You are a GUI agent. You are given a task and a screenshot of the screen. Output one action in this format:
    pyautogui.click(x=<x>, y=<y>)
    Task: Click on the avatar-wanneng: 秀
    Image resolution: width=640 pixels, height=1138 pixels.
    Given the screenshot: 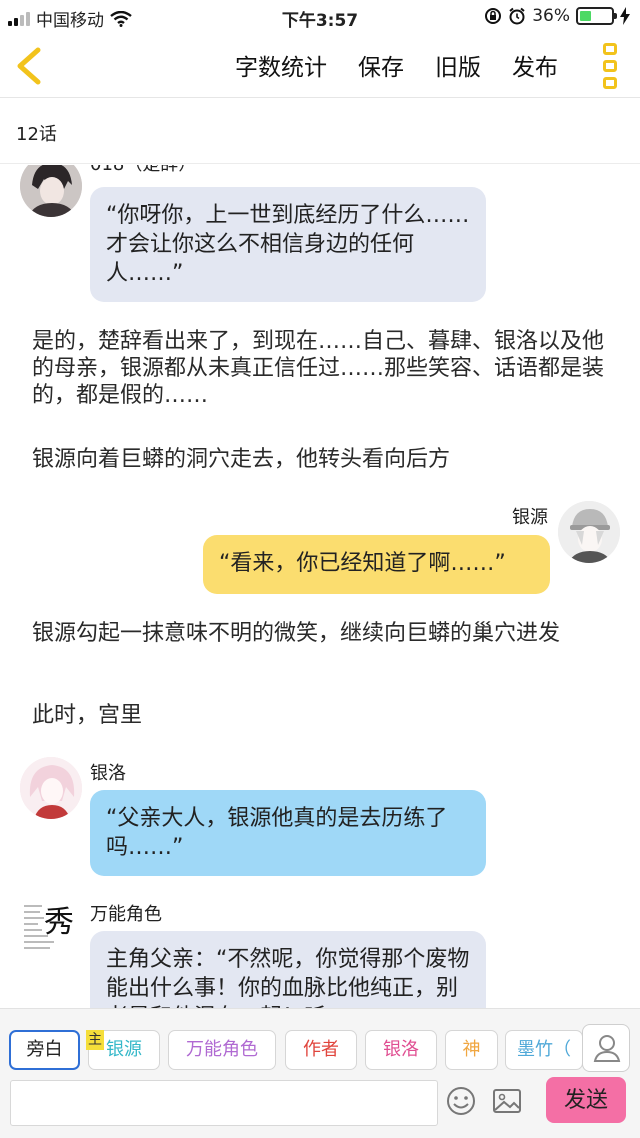 What is the action you would take?
    pyautogui.click(x=51, y=926)
    